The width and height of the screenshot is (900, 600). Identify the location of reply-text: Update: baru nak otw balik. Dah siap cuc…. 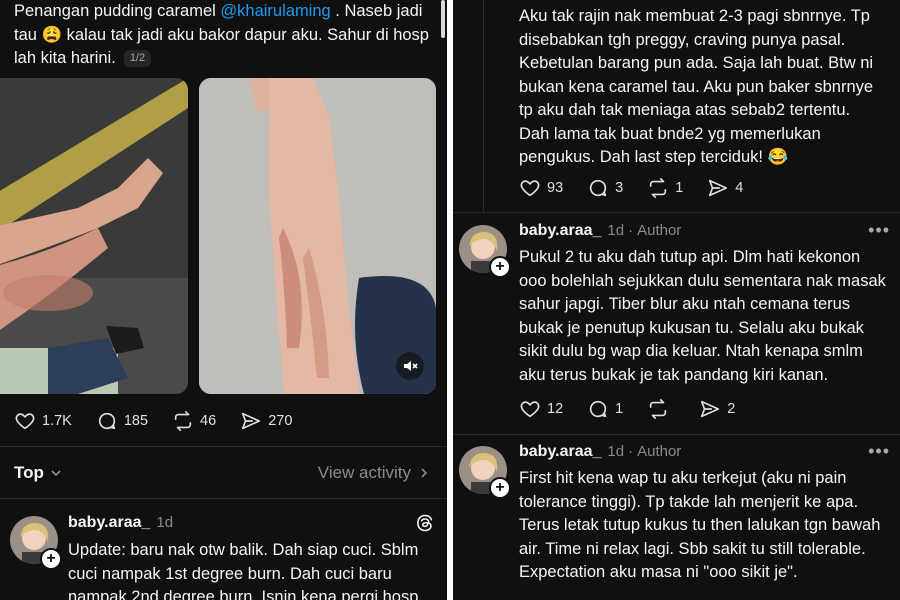
(253, 569).